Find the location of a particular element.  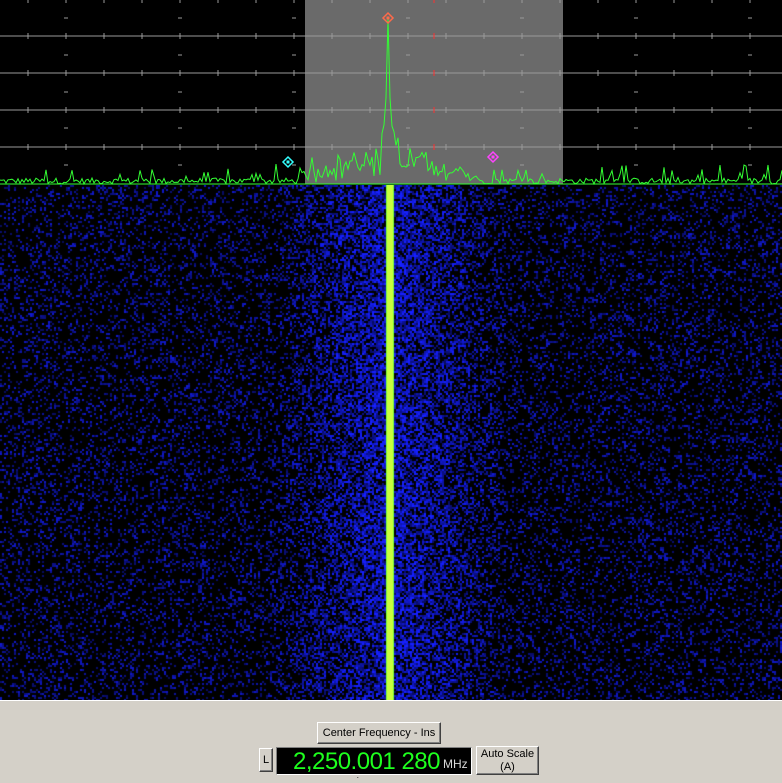

right-marker-dot is located at coordinates (493, 157).